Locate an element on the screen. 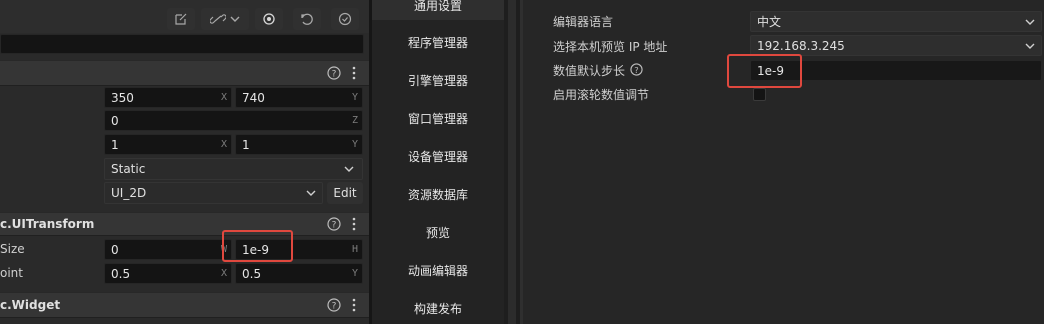  default-step-label: 数值默认步长 is located at coordinates (589, 71).